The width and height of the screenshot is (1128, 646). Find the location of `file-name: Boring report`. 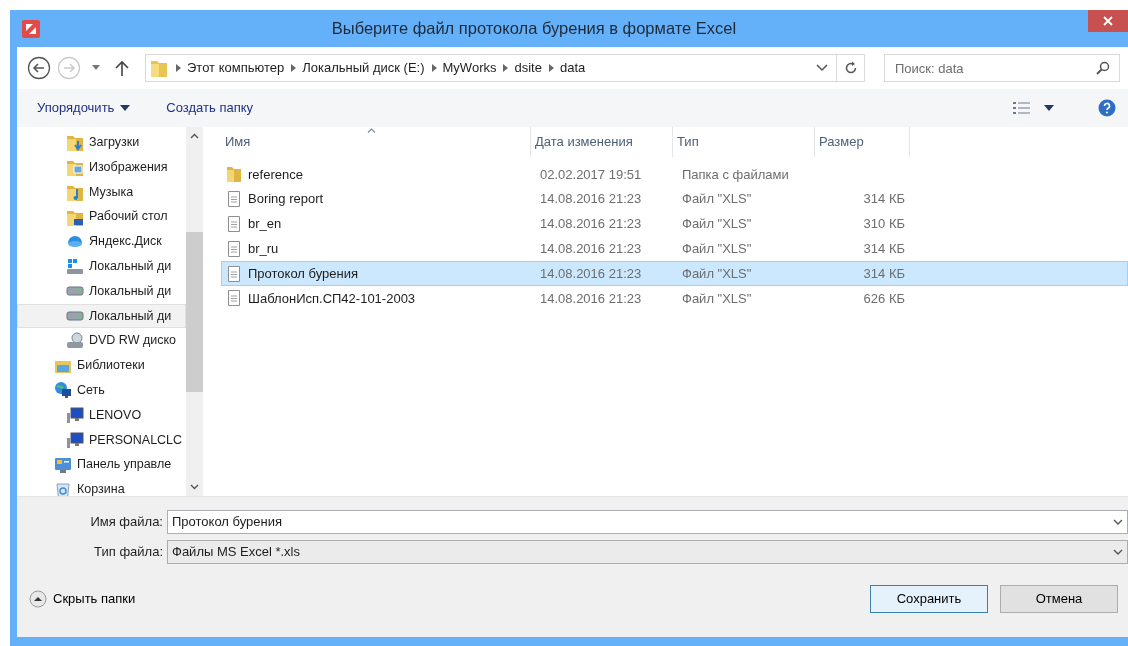

file-name: Boring report is located at coordinates (286, 199).